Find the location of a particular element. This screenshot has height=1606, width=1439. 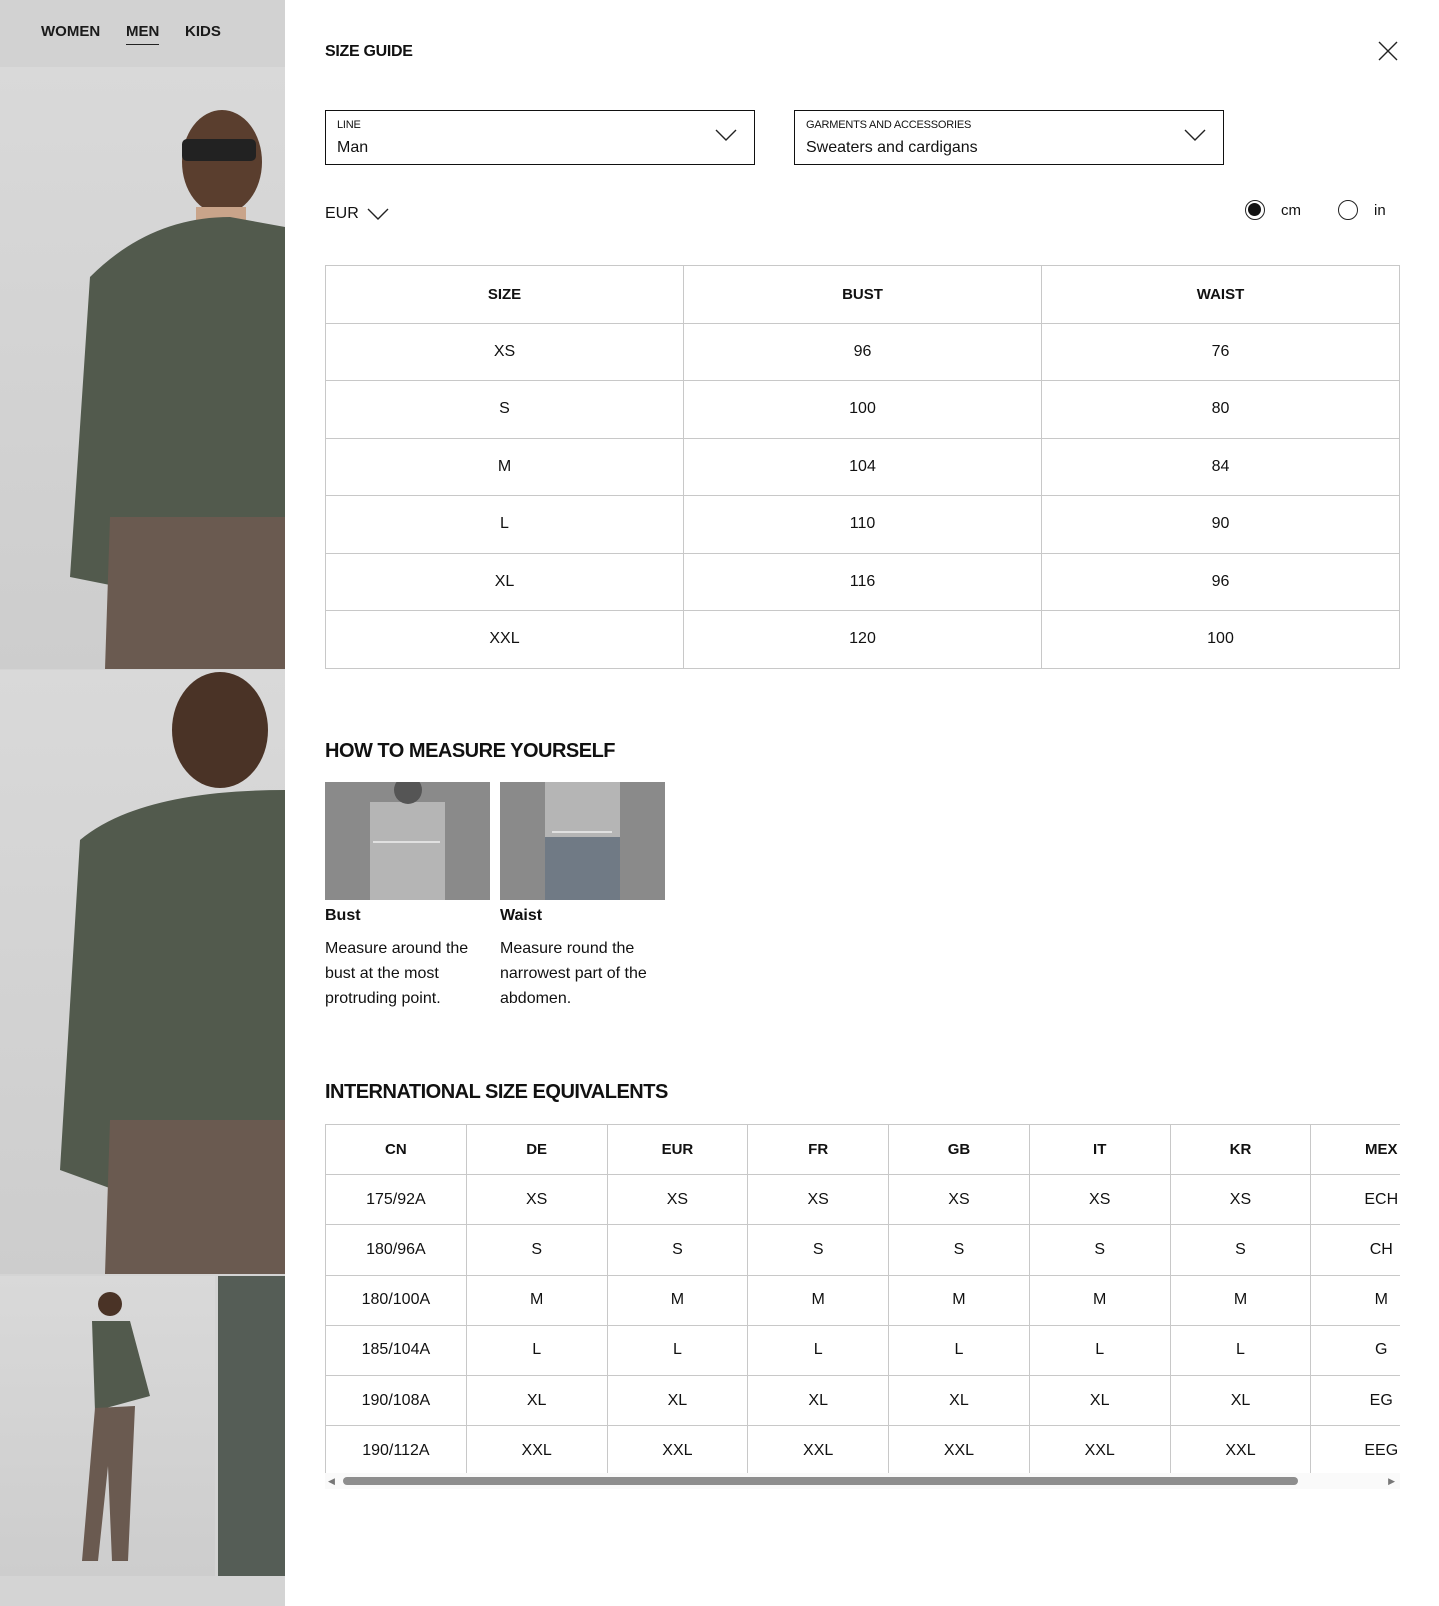

line-select-value: Man is located at coordinates (353, 147).